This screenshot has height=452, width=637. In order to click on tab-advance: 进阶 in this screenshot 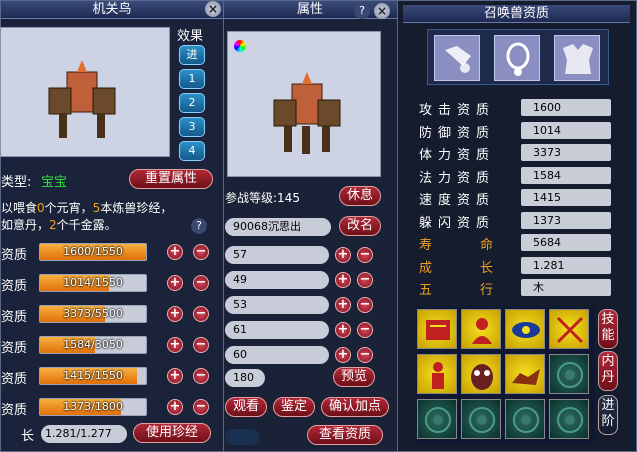, I will do `click(608, 415)`.